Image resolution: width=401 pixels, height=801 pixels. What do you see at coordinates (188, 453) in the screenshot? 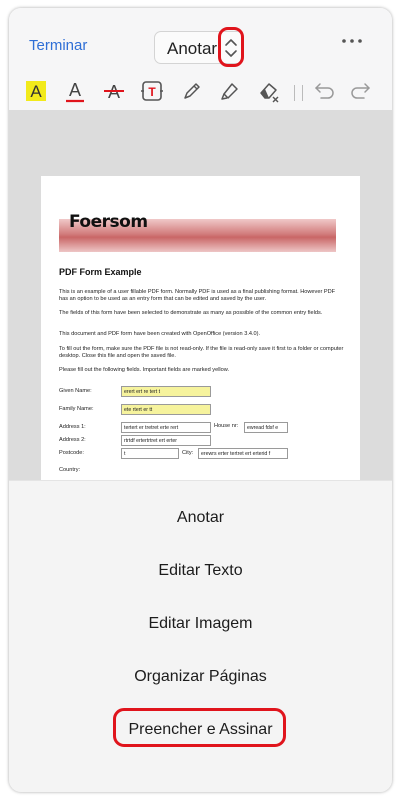
I see `city-label: City:` at bounding box center [188, 453].